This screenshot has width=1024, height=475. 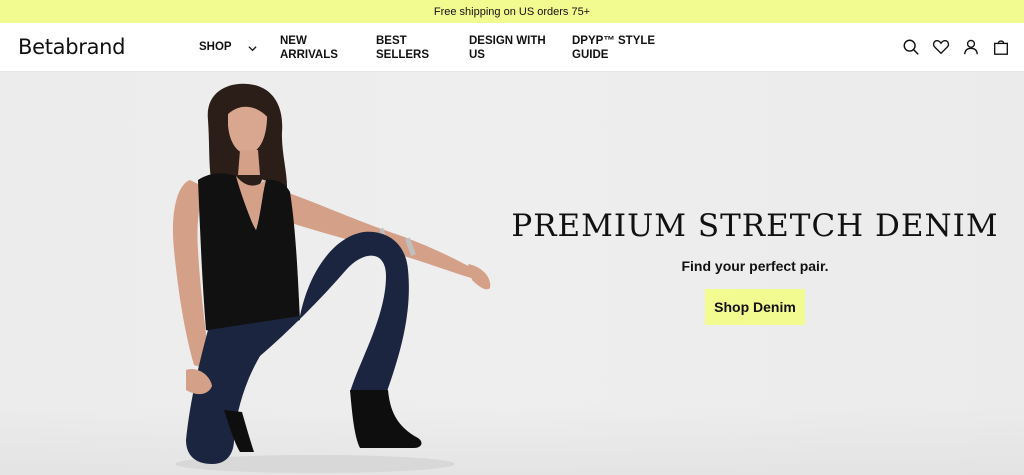 What do you see at coordinates (406, 48) in the screenshot?
I see `nav-item-best-sellers: BEST SELLERS` at bounding box center [406, 48].